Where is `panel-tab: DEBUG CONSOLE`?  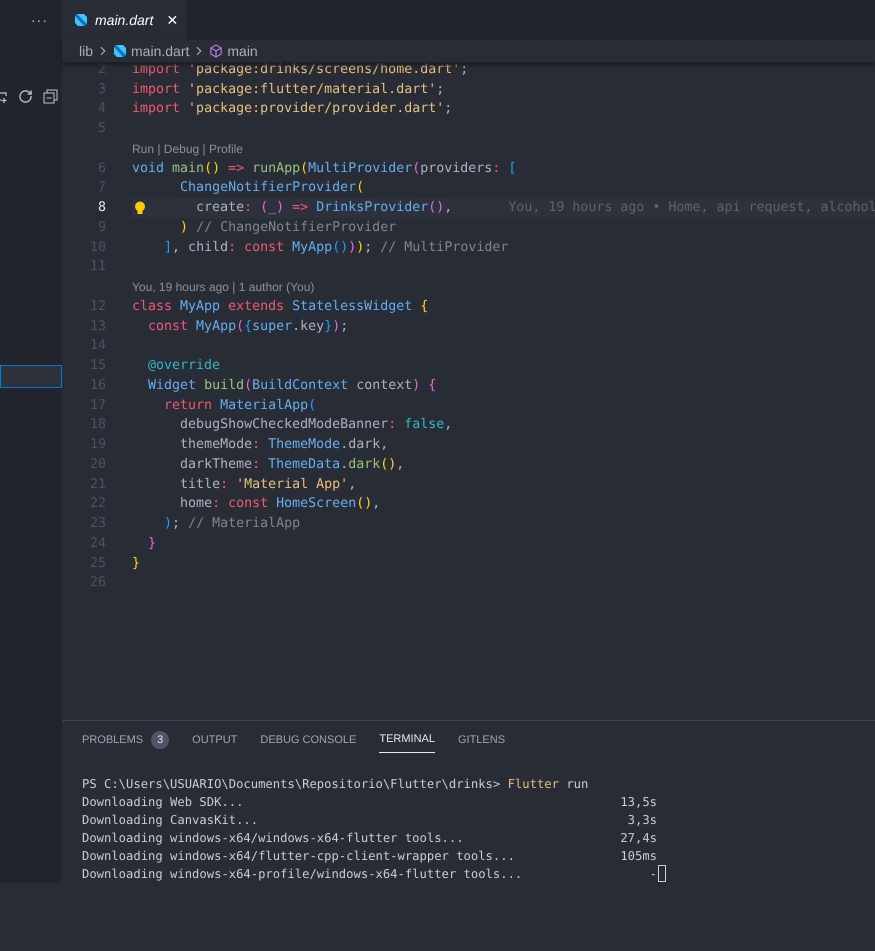 panel-tab: DEBUG CONSOLE is located at coordinates (308, 740).